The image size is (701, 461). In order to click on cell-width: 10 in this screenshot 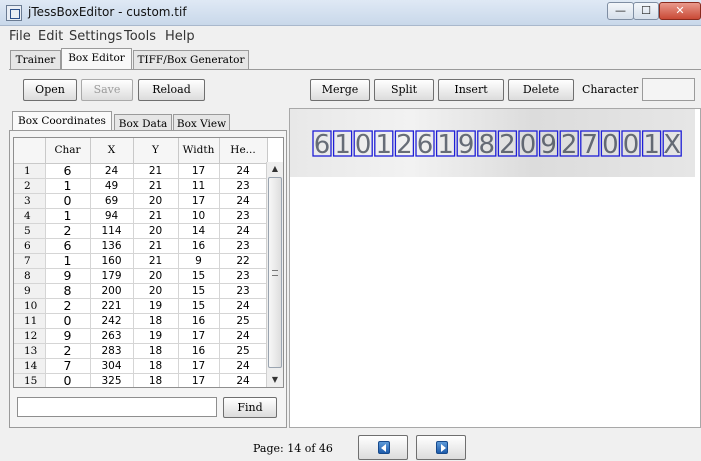, I will do `click(199, 216)`.